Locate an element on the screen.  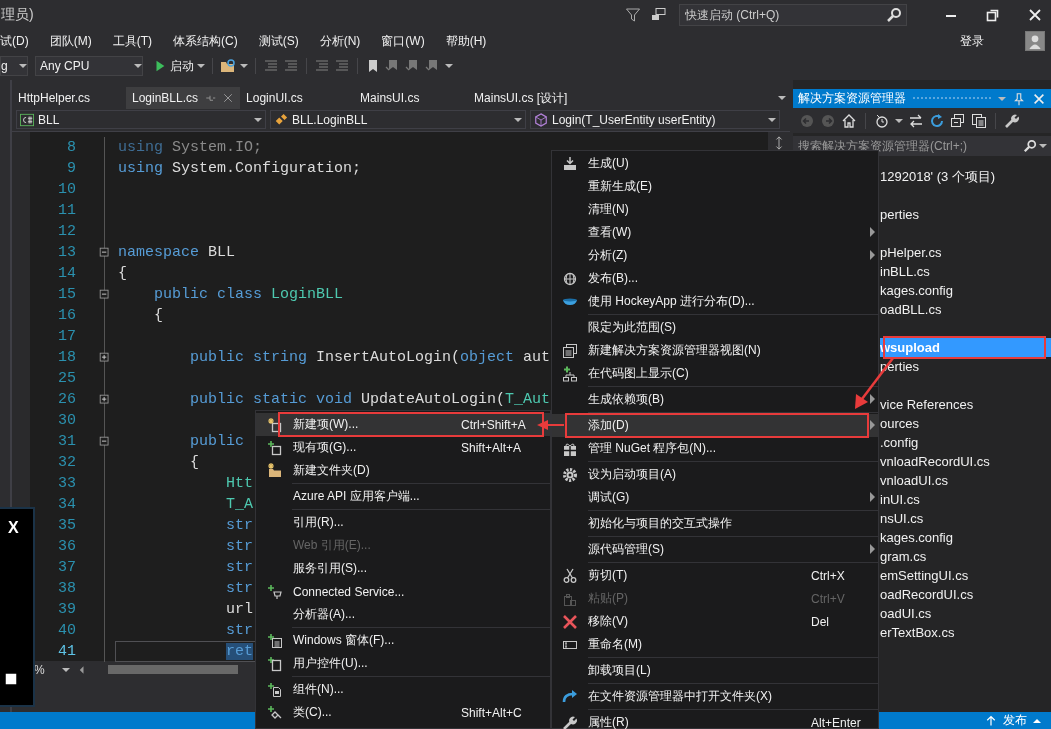
menu-item: 类(C)... Shift+Alt+C is located at coordinates (403, 712).